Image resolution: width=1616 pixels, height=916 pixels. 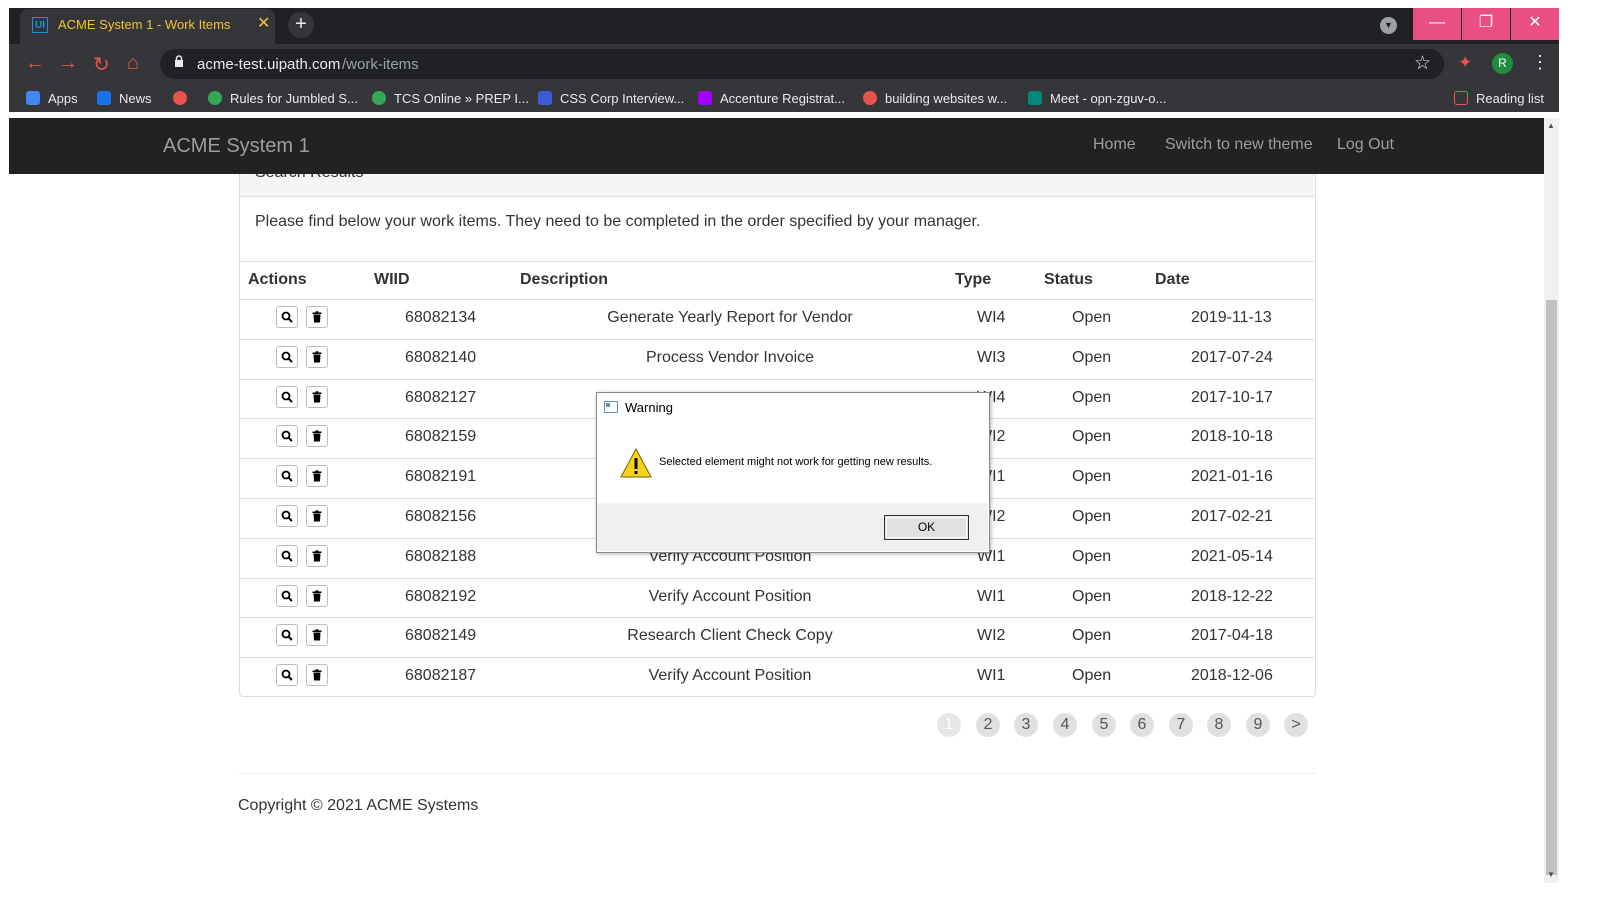 I want to click on accenture-icon, so click(x=705, y=98).